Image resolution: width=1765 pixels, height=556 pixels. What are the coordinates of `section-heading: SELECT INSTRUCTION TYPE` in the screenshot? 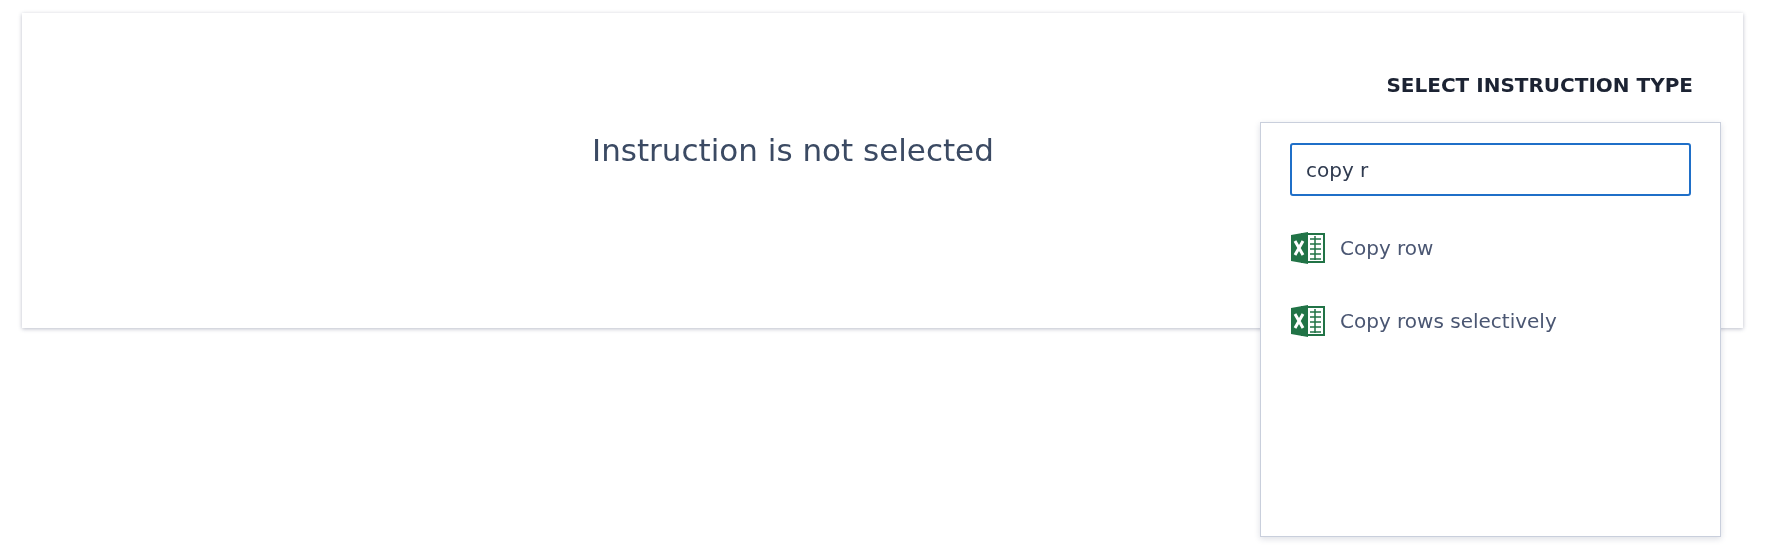 It's located at (1539, 85).